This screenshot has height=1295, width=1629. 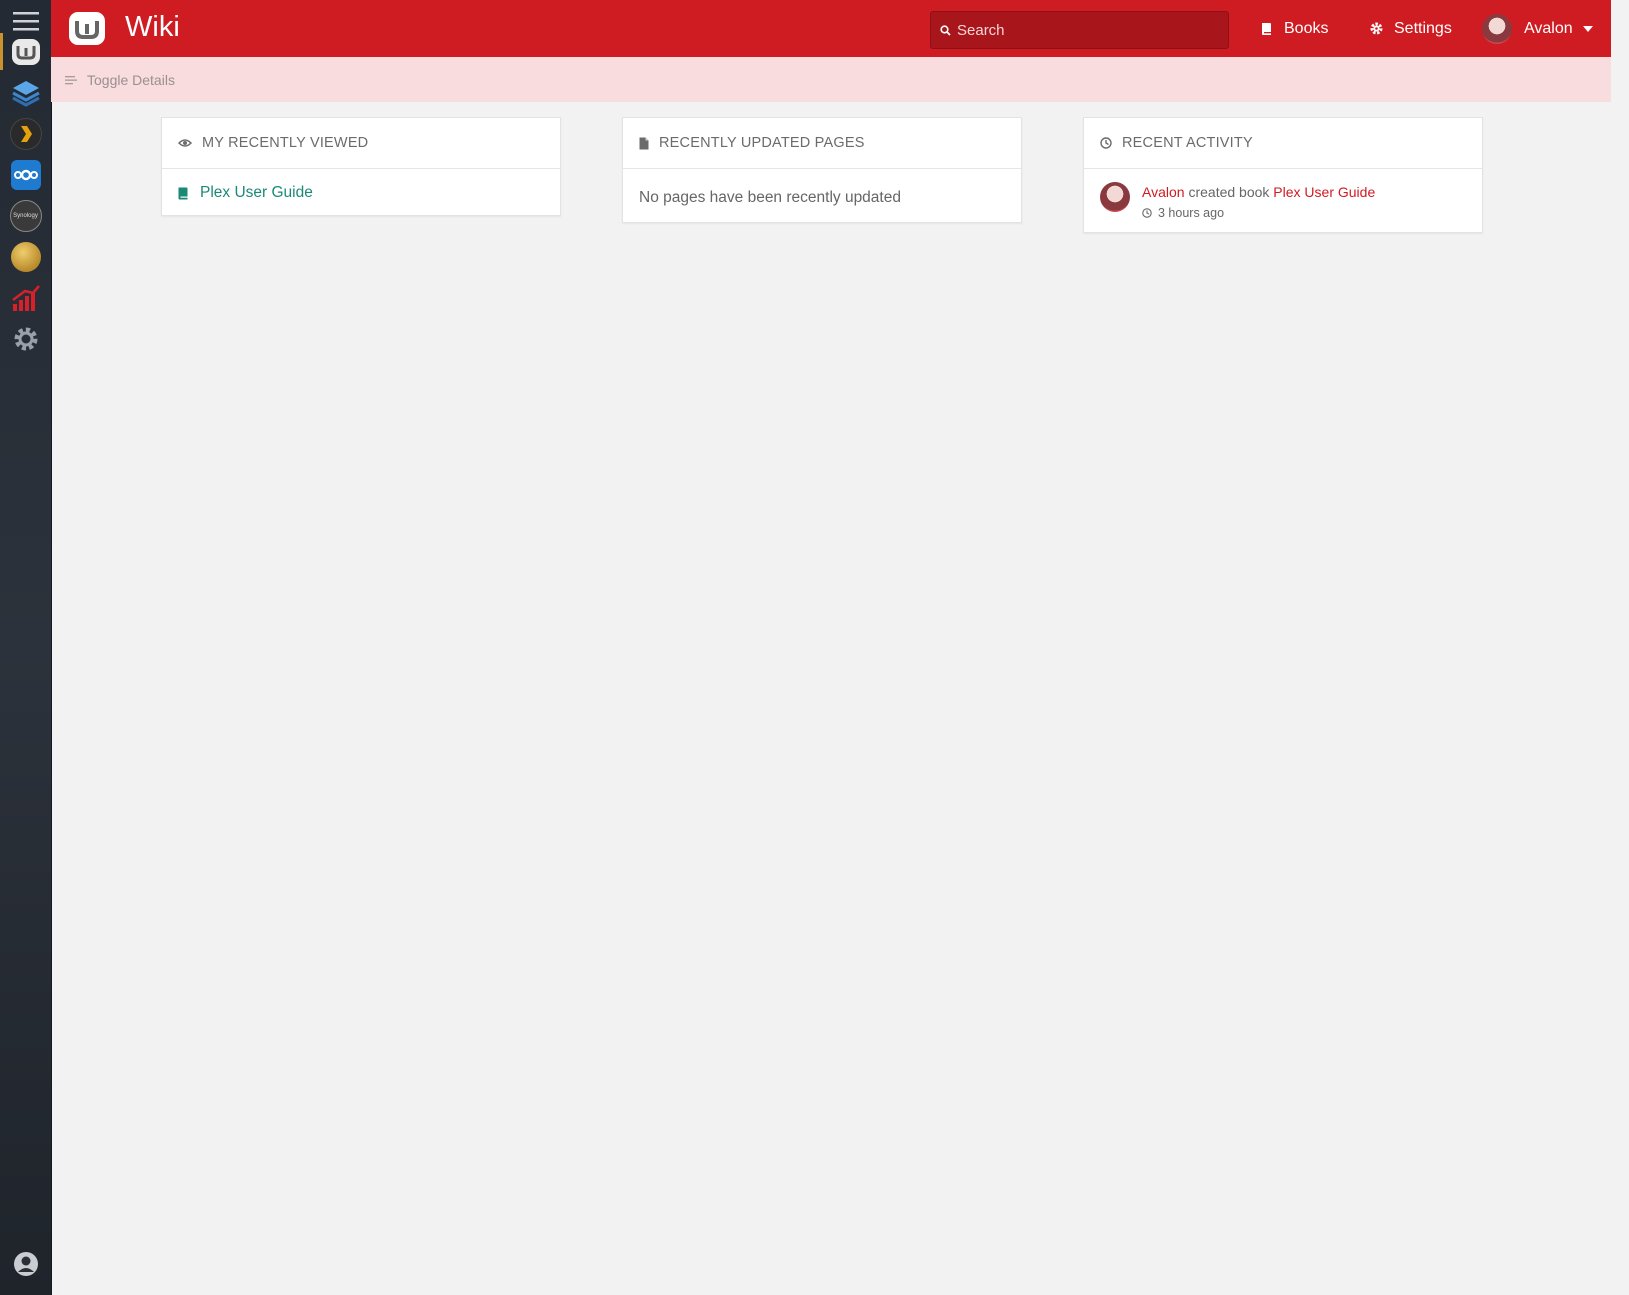 What do you see at coordinates (361, 193) in the screenshot?
I see `list-item: Plex User Guide` at bounding box center [361, 193].